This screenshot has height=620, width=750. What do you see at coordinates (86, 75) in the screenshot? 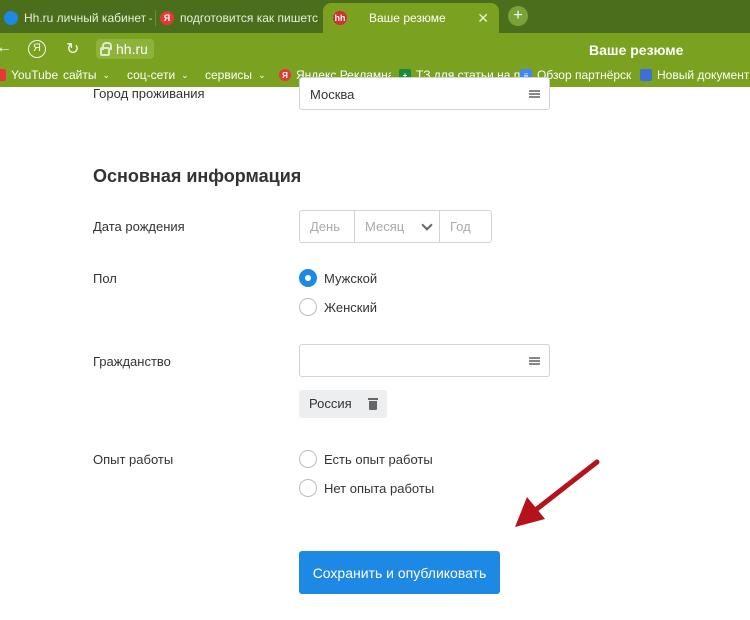
I see `bookmark-folder-sites: сайты ⌄` at bounding box center [86, 75].